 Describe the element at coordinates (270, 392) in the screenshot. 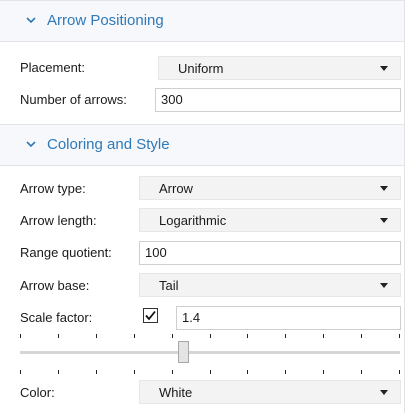

I see `color-dropdown: White` at that location.